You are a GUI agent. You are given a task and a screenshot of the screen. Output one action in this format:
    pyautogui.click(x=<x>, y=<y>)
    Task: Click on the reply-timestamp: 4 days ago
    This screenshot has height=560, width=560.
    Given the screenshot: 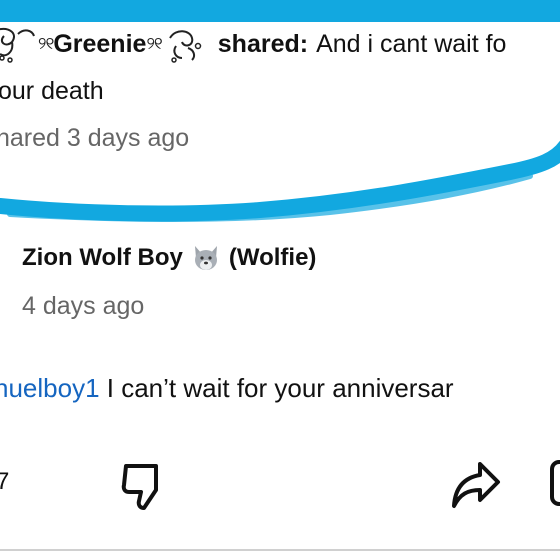 What is the action you would take?
    pyautogui.click(x=83, y=306)
    